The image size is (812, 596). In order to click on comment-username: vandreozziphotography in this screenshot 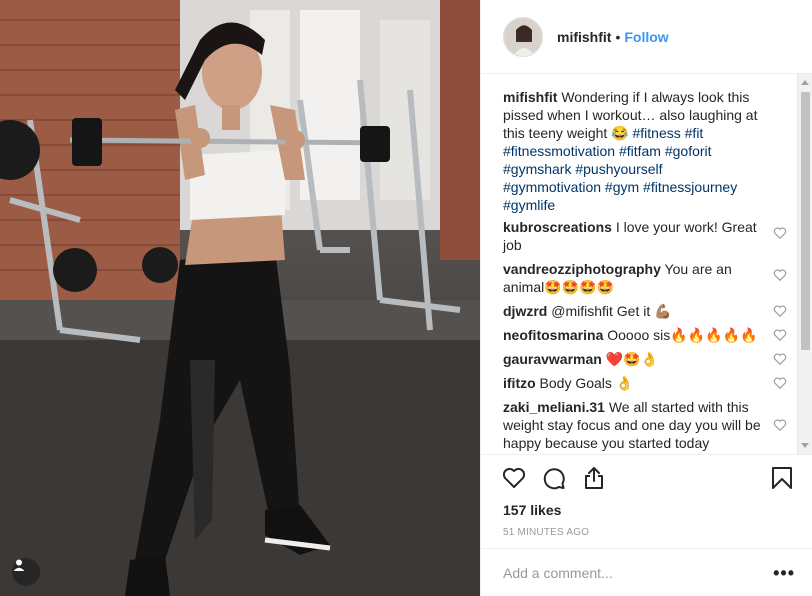, I will do `click(582, 269)`.